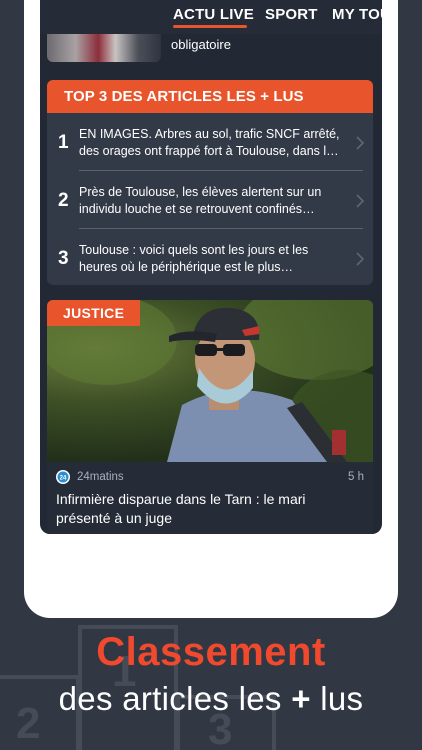 Image resolution: width=422 pixels, height=750 pixels. I want to click on category-badge: JUSTICE, so click(94, 313).